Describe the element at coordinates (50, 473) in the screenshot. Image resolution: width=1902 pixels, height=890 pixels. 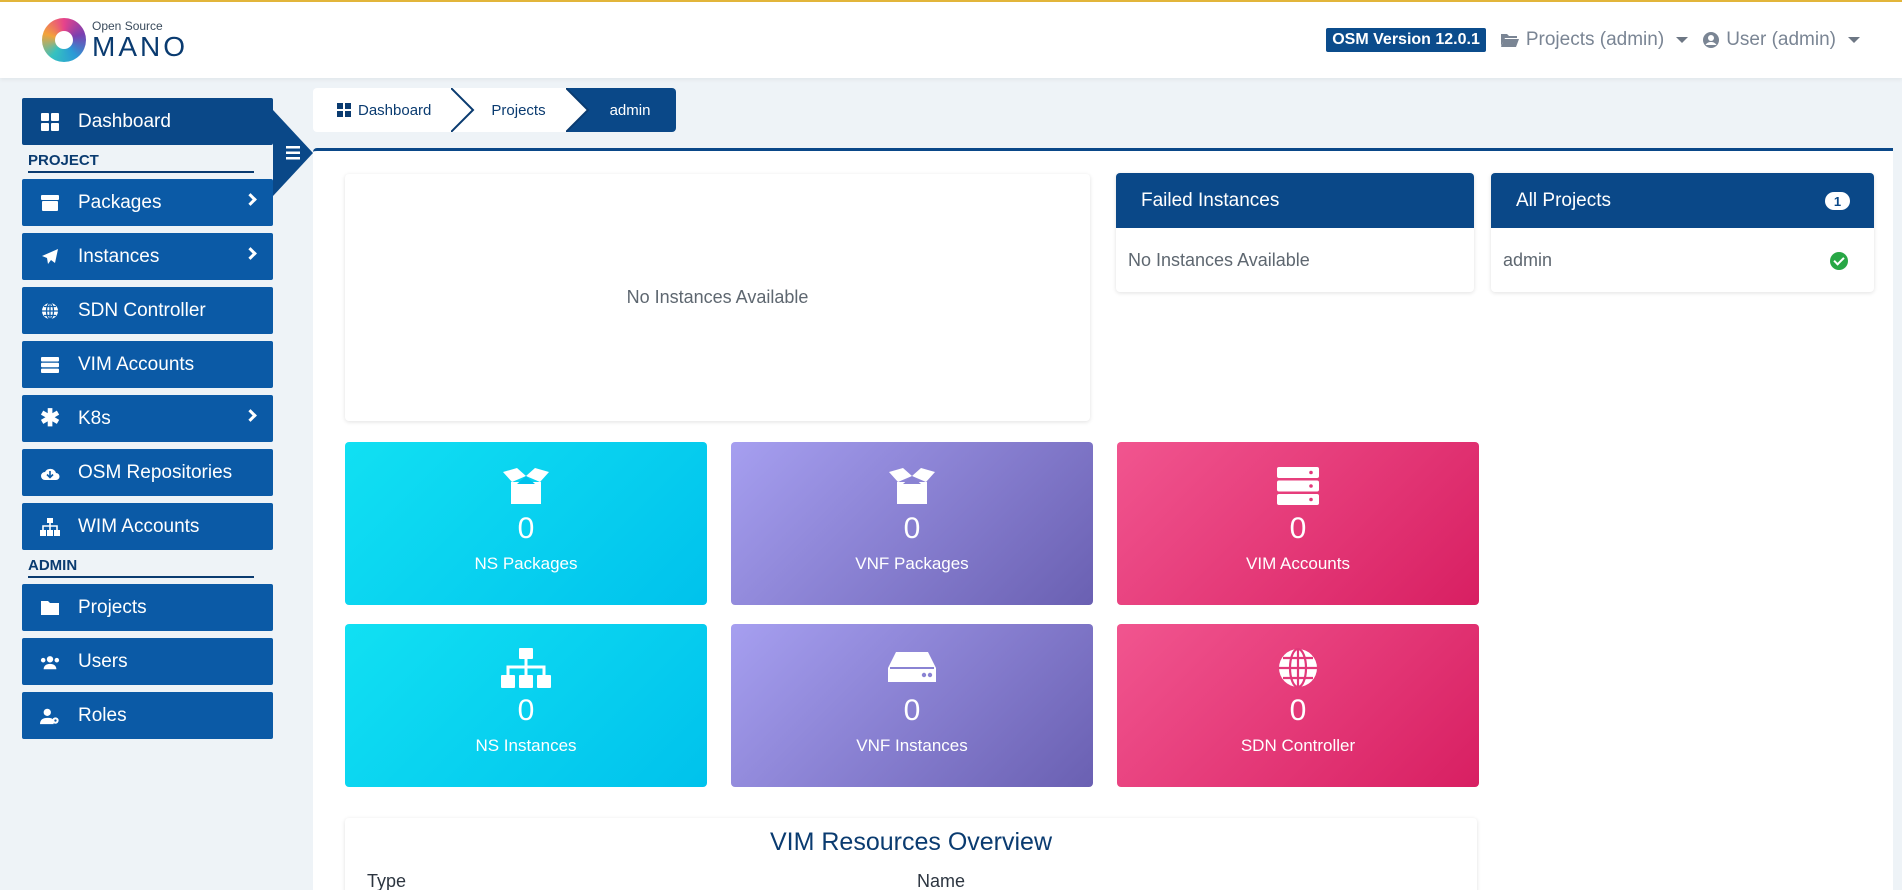
I see `cloud-download-icon` at that location.